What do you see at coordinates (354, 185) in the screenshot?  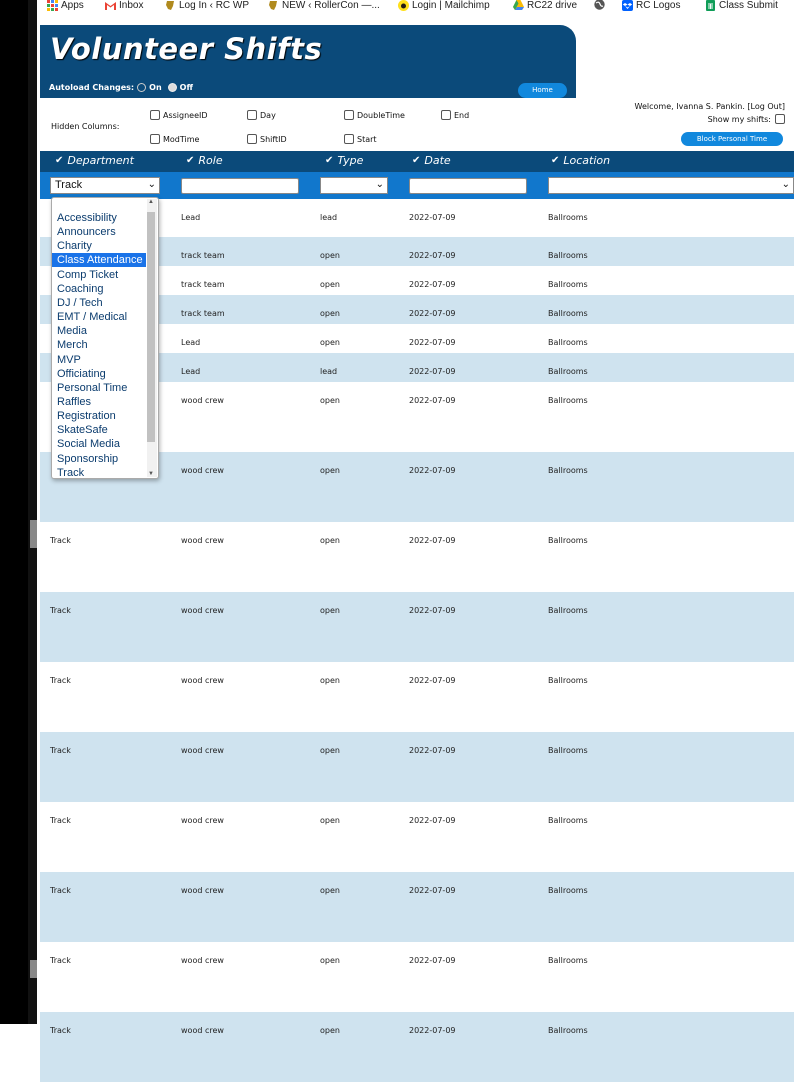 I see `type-filter-select: ⌄` at bounding box center [354, 185].